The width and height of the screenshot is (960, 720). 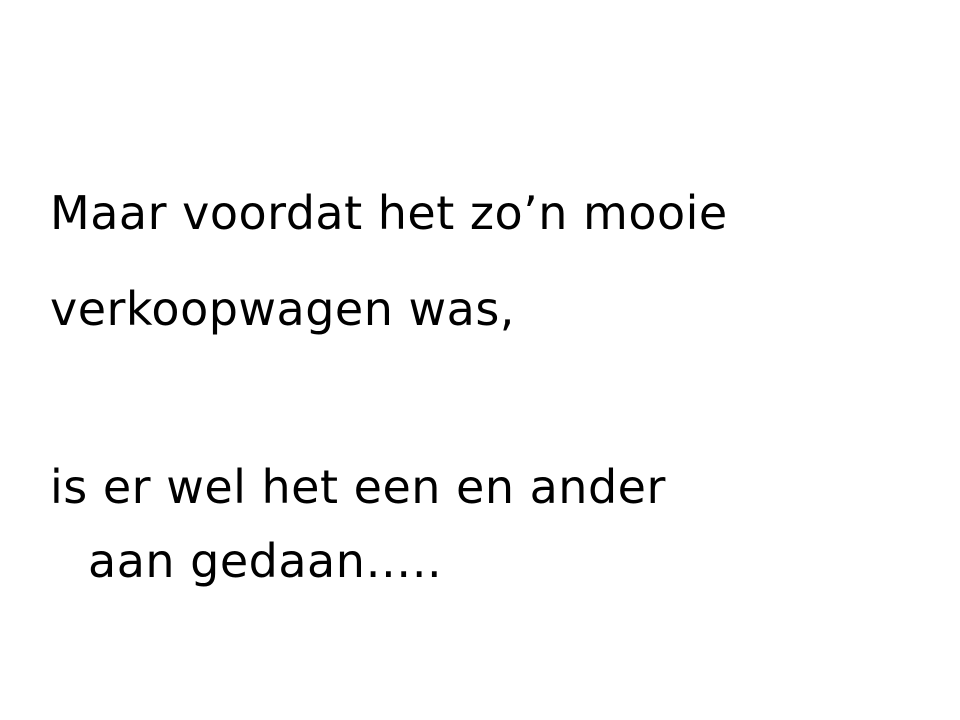 I want to click on text-line-1: Maar voordat het zo’n mooie, so click(x=389, y=213).